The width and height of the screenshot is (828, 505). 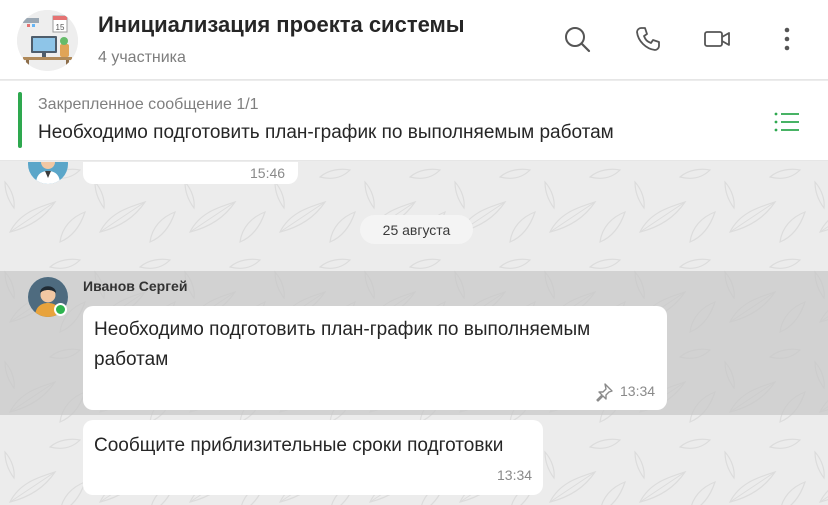 I want to click on message-text-line-2: работам, so click(x=131, y=359).